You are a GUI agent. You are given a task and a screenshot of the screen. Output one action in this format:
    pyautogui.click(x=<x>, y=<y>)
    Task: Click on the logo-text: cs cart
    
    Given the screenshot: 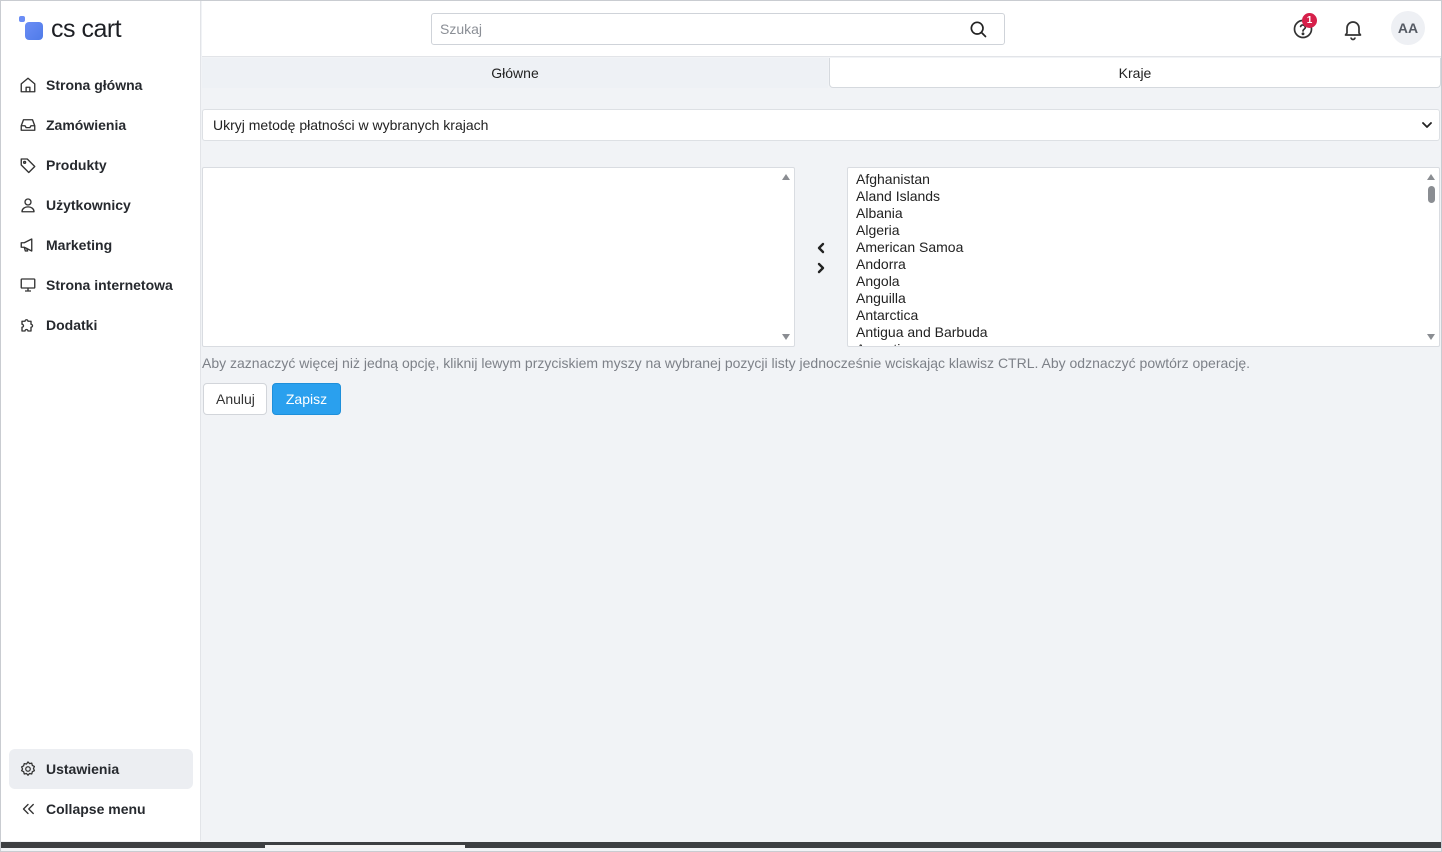 What is the action you would take?
    pyautogui.click(x=86, y=28)
    